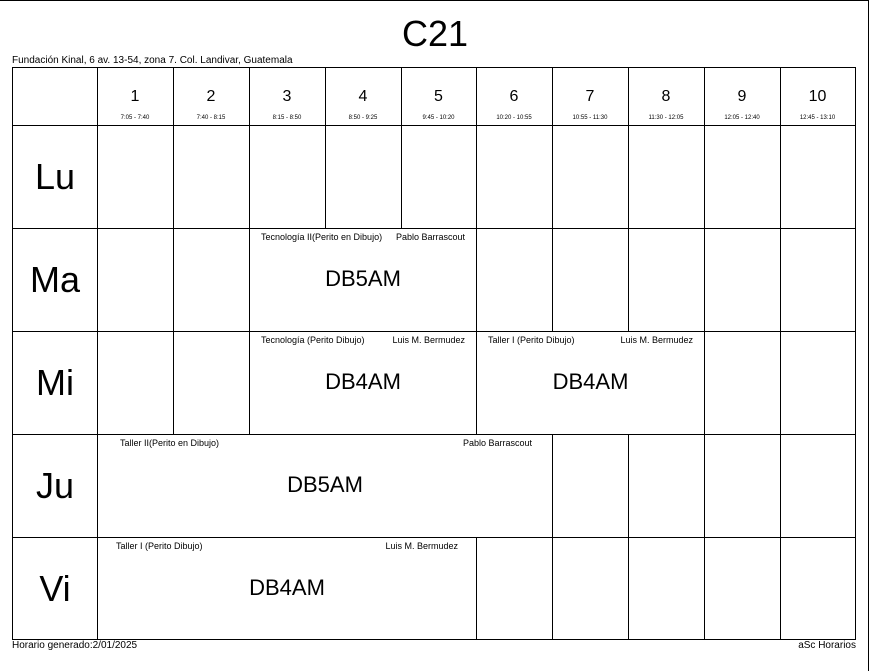 This screenshot has height=672, width=870. What do you see at coordinates (55, 485) in the screenshot?
I see `day-label-ju: Ju` at bounding box center [55, 485].